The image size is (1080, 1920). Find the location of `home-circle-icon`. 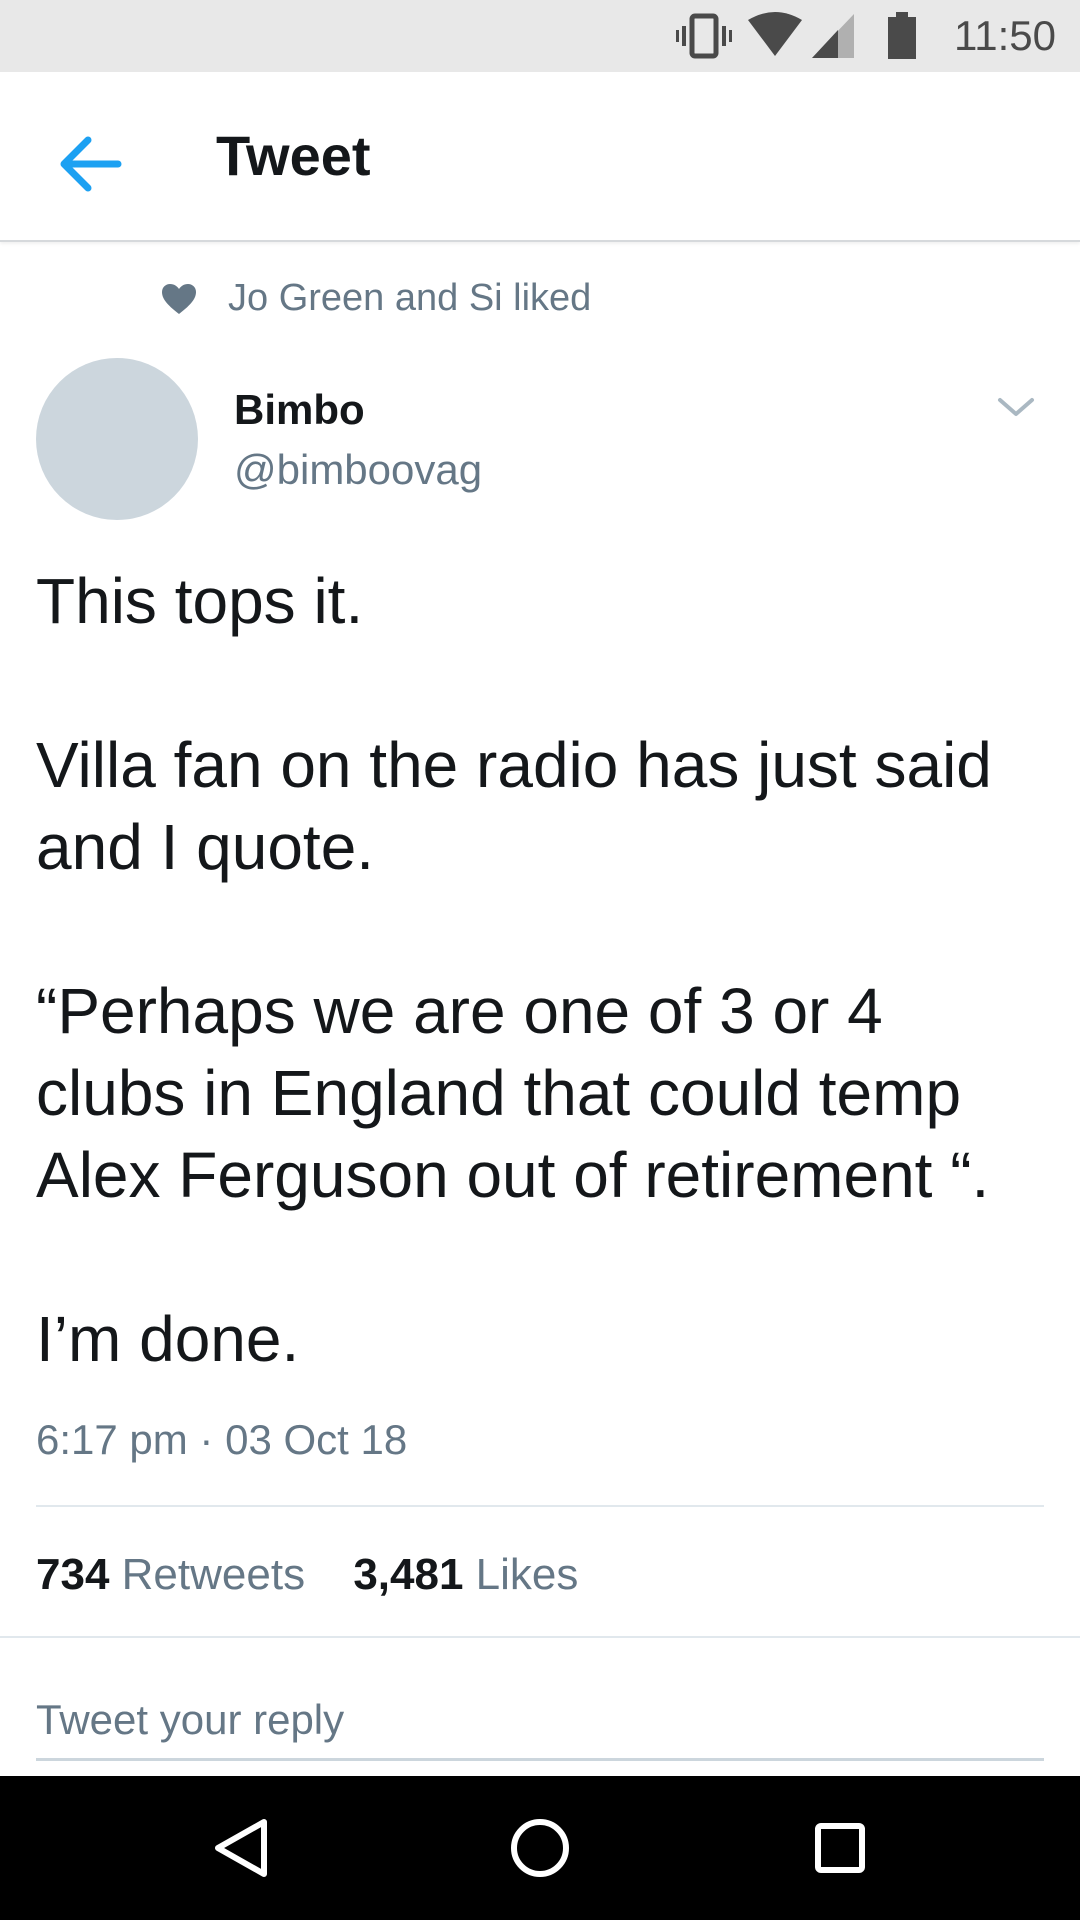

home-circle-icon is located at coordinates (540, 1853).